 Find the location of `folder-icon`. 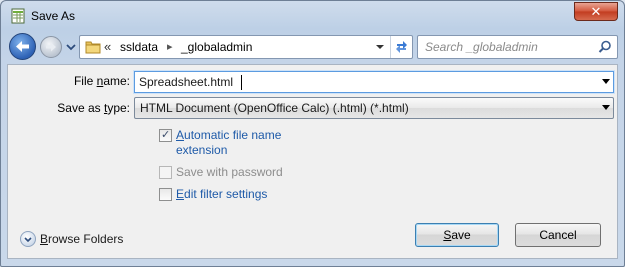

folder-icon is located at coordinates (93, 47).